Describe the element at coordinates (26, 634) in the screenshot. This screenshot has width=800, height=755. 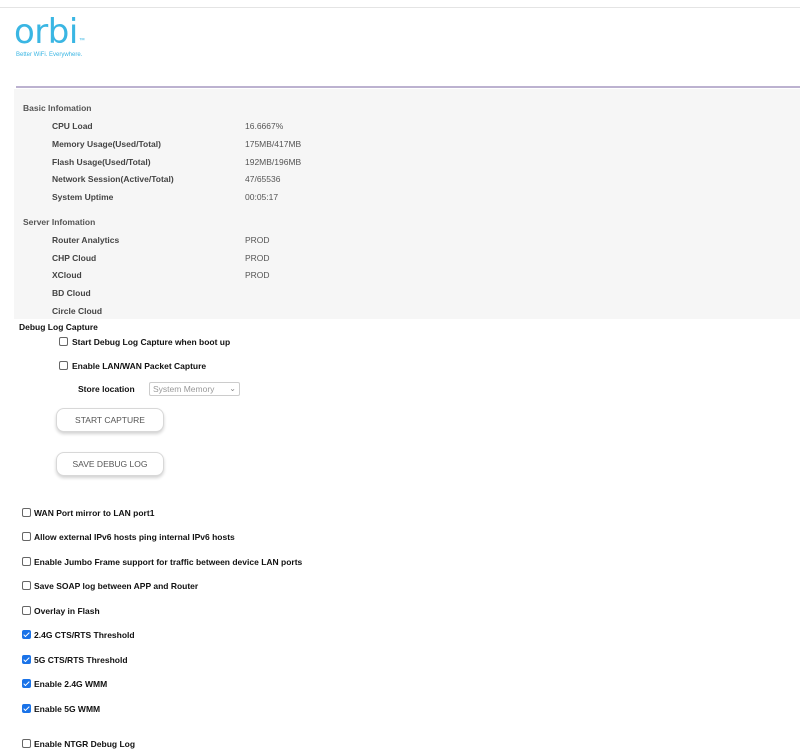
I see `cts-rts-24g-checkbox` at that location.